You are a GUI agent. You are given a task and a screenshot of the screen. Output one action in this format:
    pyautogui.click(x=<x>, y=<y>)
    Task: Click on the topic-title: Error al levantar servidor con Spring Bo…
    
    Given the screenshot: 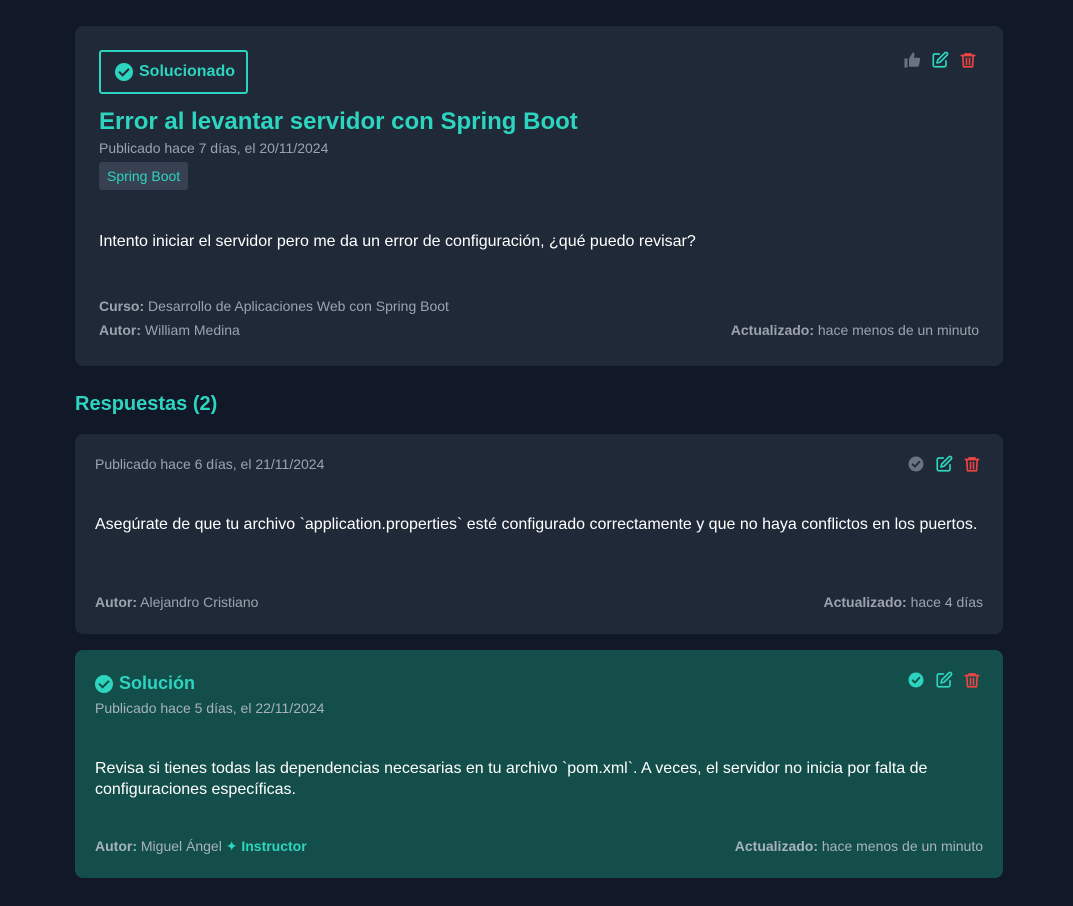 What is the action you would take?
    pyautogui.click(x=338, y=121)
    